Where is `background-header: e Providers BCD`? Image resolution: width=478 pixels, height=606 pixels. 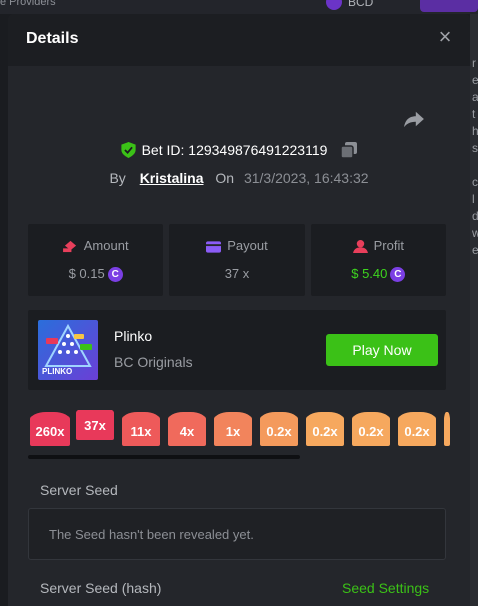
background-header: e Providers BCD is located at coordinates (239, 7).